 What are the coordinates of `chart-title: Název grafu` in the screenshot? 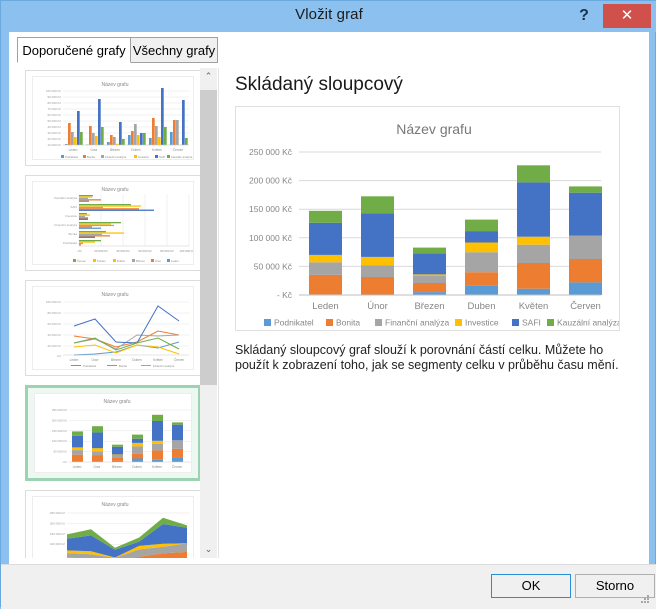 It's located at (433, 129).